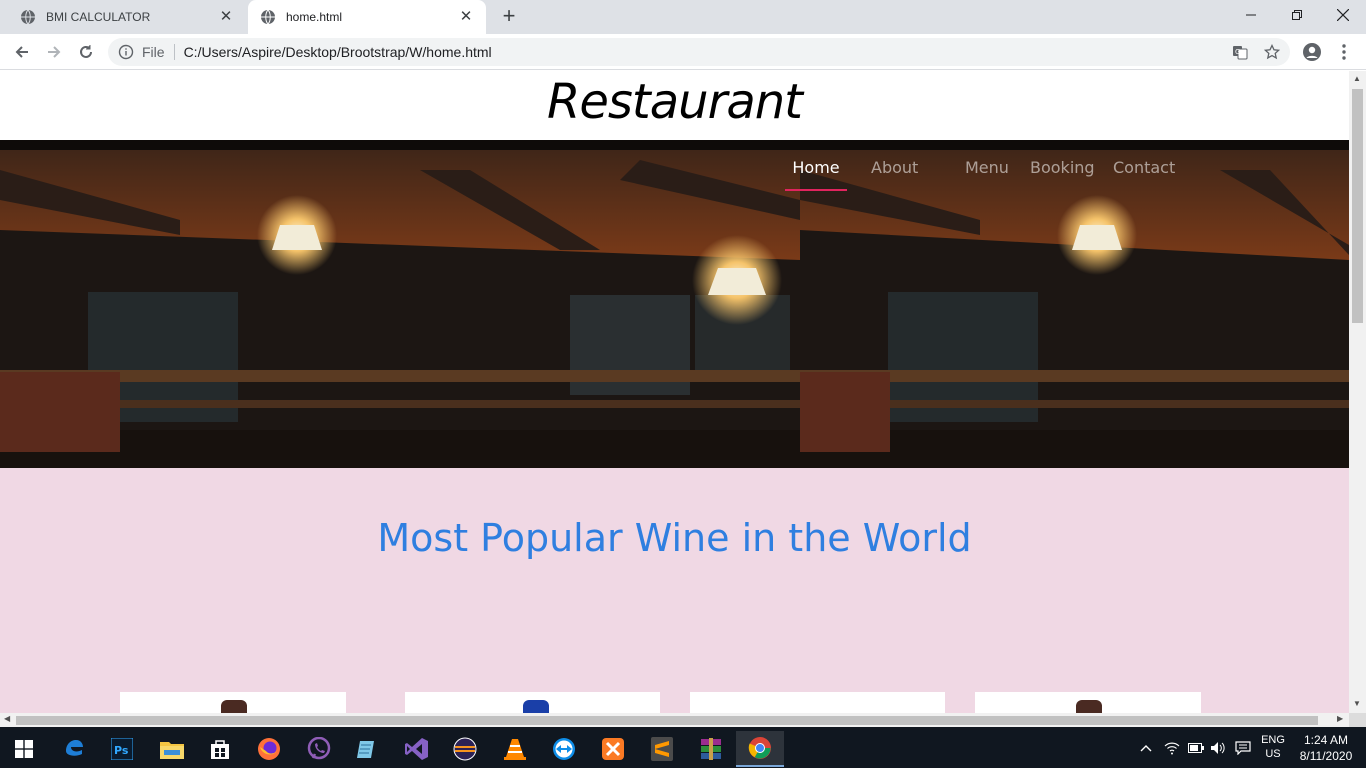  What do you see at coordinates (1243, 747) in the screenshot?
I see `action-center-icon` at bounding box center [1243, 747].